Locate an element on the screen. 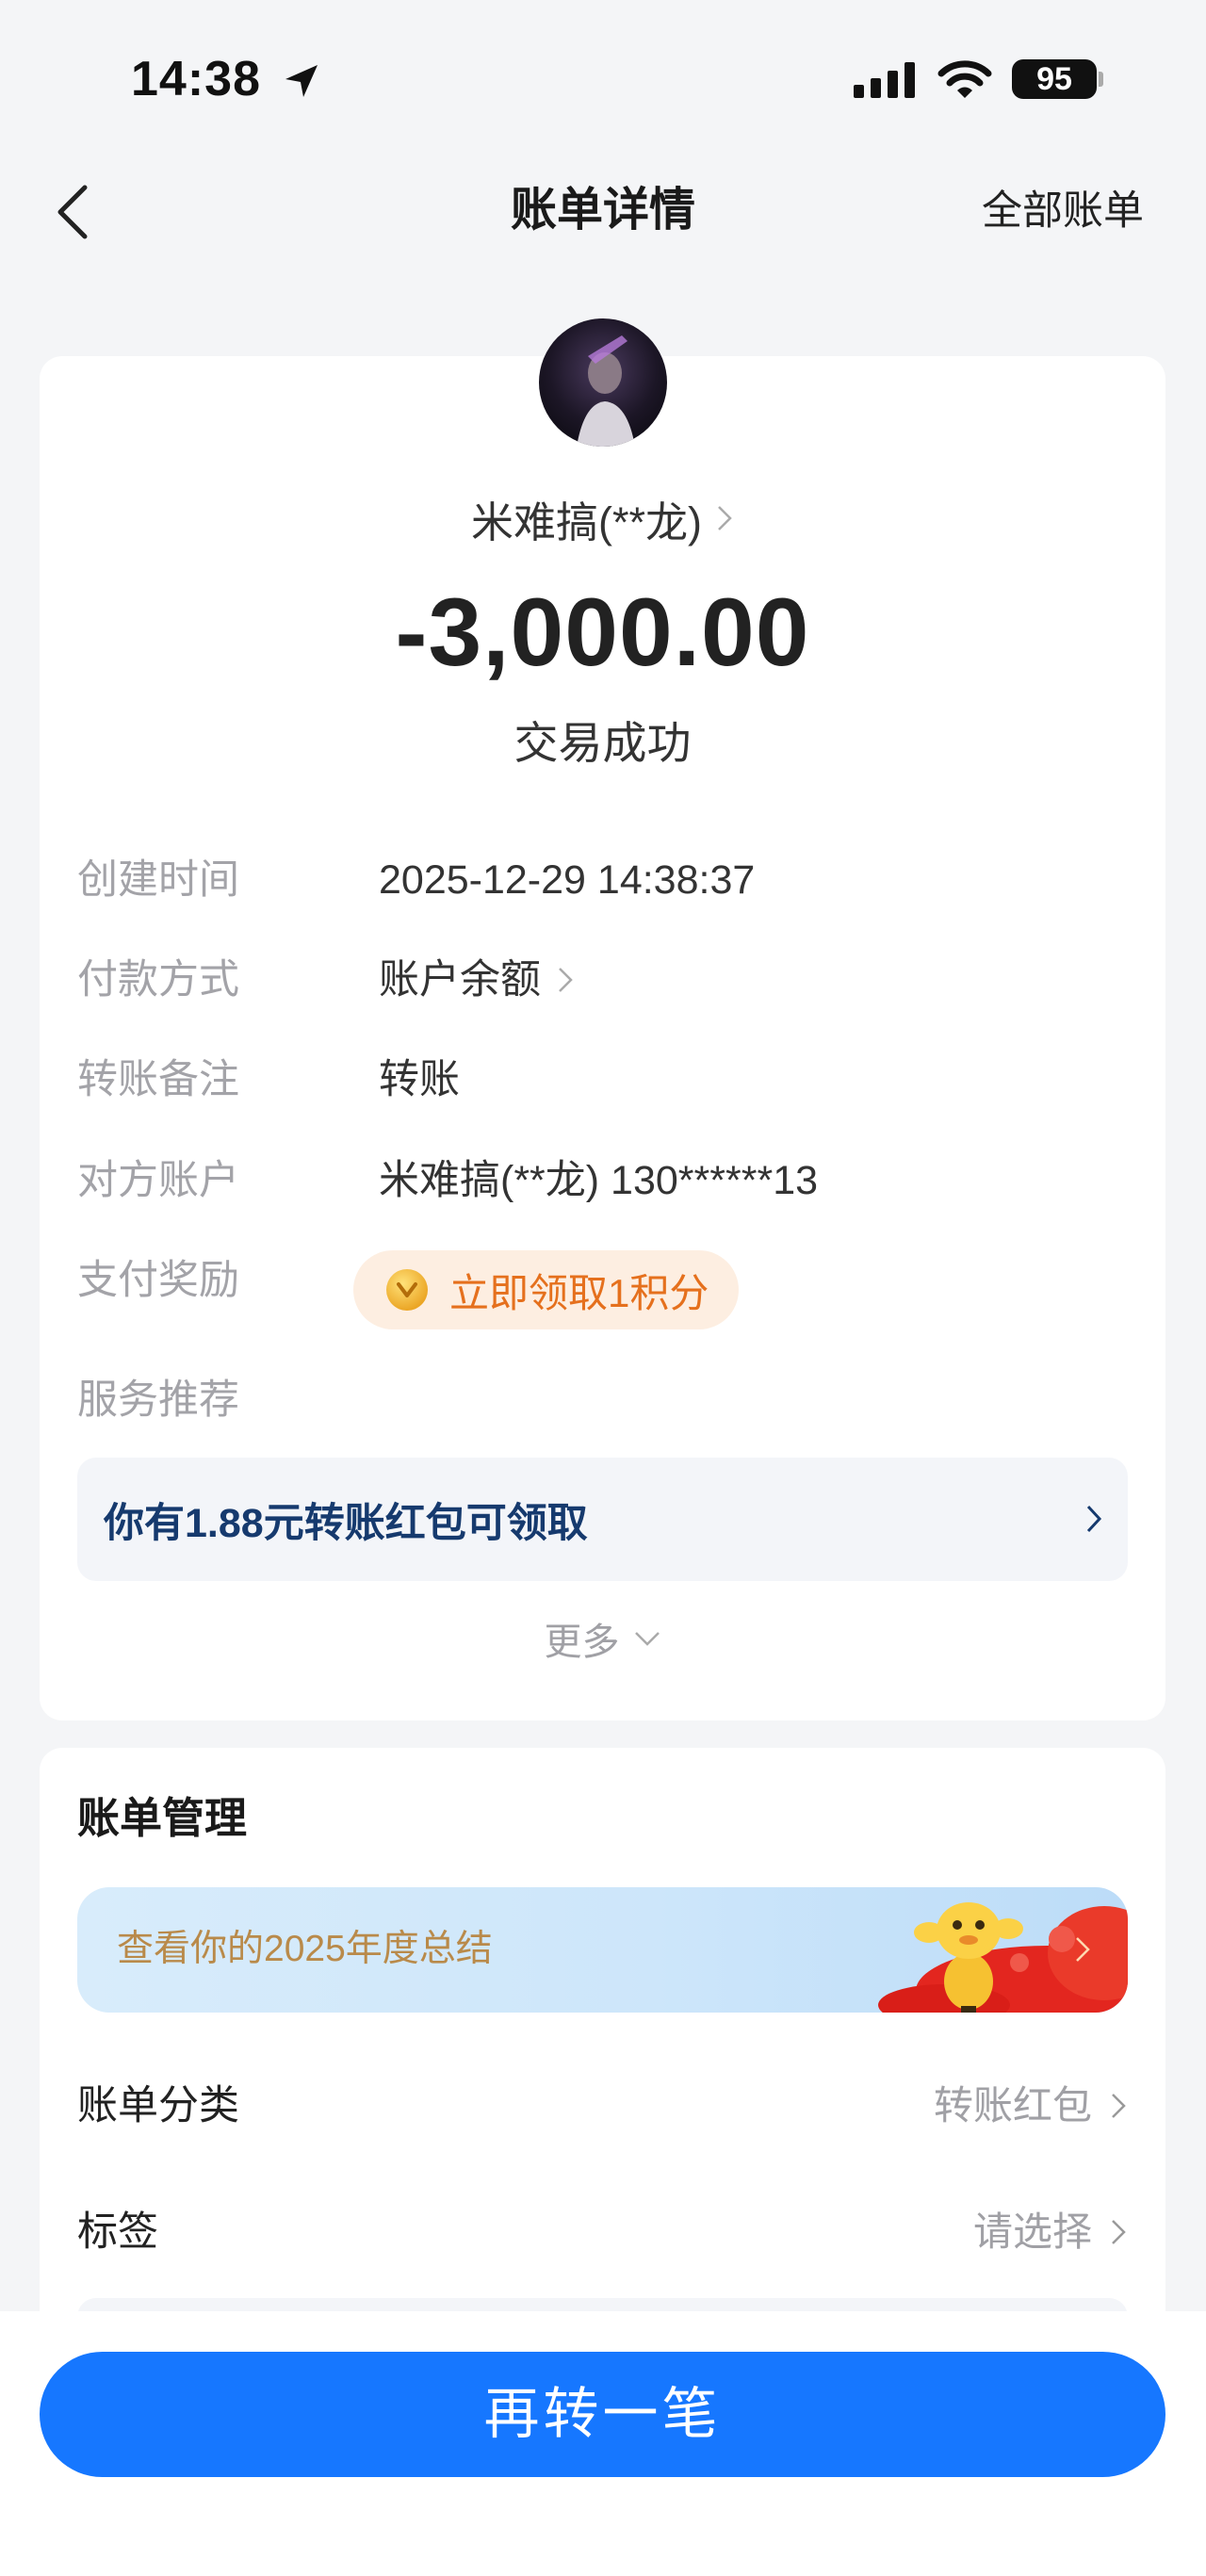 Image resolution: width=1206 pixels, height=2576 pixels. promo-text: 你有1.88元转账红包可领取 is located at coordinates (346, 1523).